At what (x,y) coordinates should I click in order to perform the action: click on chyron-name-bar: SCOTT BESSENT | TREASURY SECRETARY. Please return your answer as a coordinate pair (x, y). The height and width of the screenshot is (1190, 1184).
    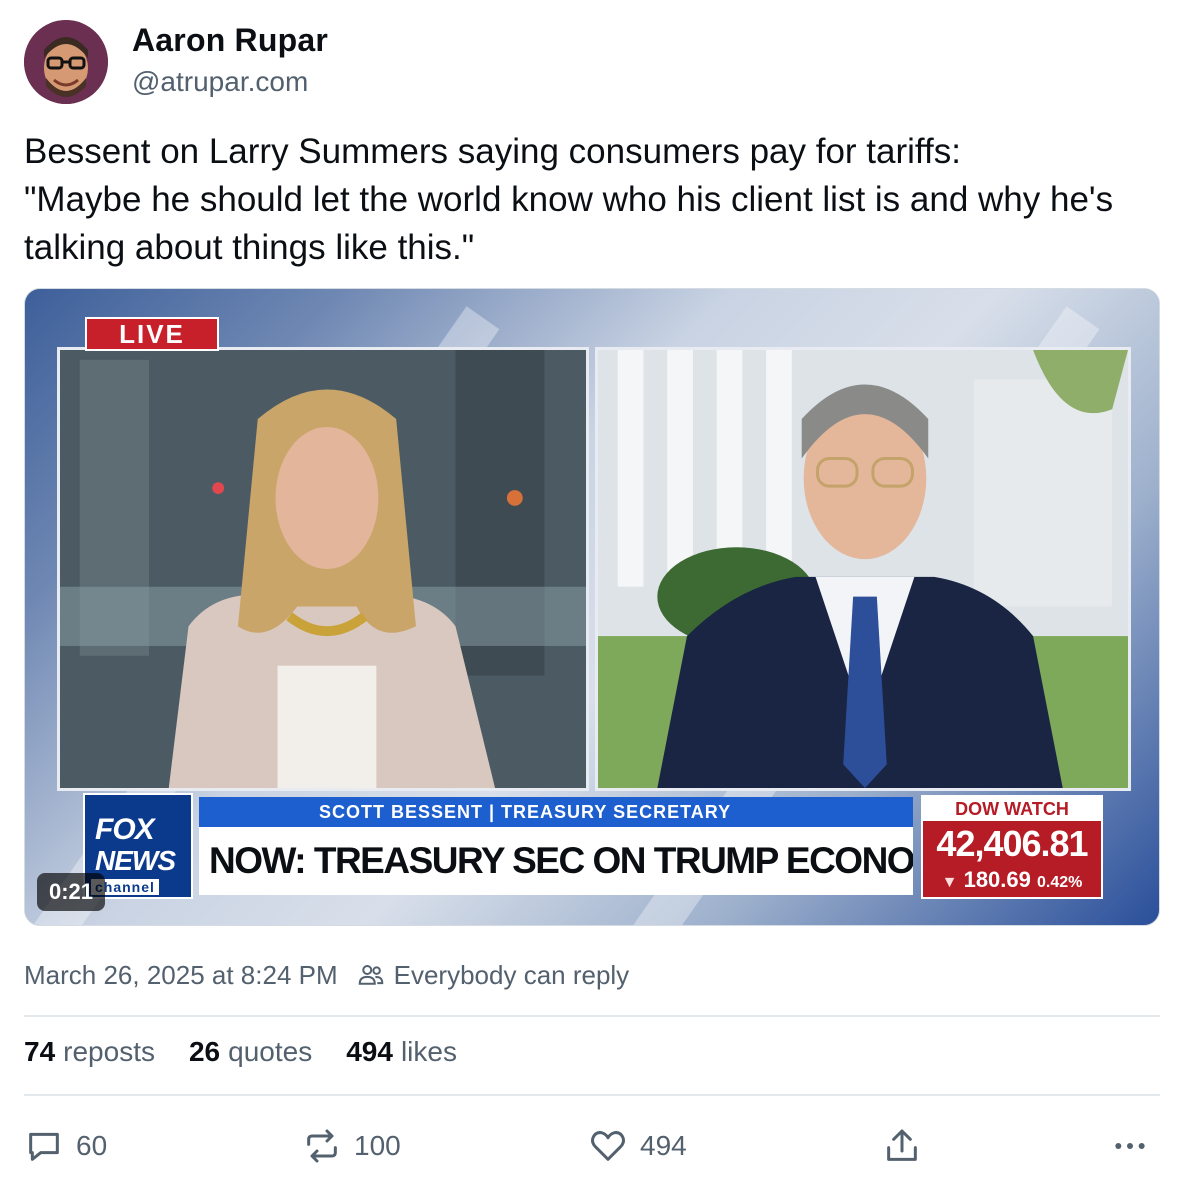
    Looking at the image, I should click on (556, 812).